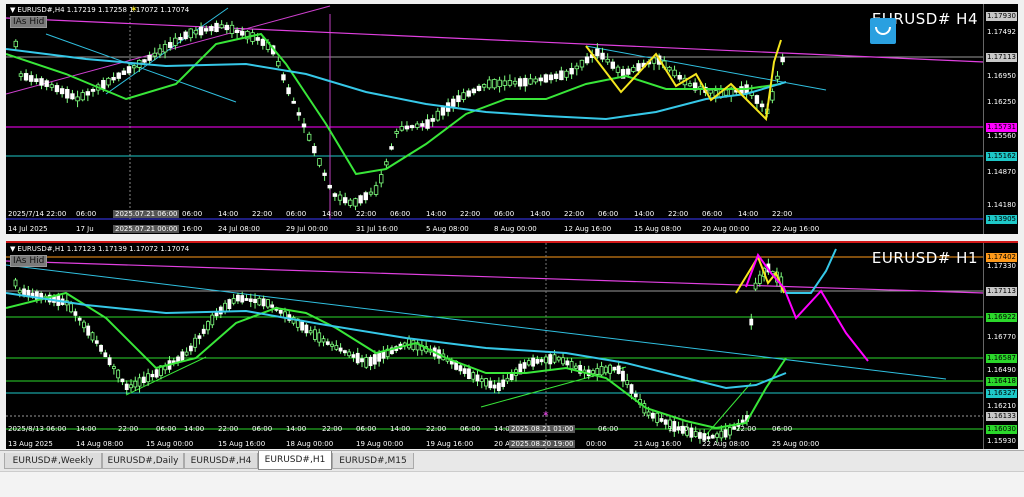 The width and height of the screenshot is (1024, 497). What do you see at coordinates (143, 461) in the screenshot?
I see `tab-eurusd-daily: EURUSD#,Daily` at bounding box center [143, 461].